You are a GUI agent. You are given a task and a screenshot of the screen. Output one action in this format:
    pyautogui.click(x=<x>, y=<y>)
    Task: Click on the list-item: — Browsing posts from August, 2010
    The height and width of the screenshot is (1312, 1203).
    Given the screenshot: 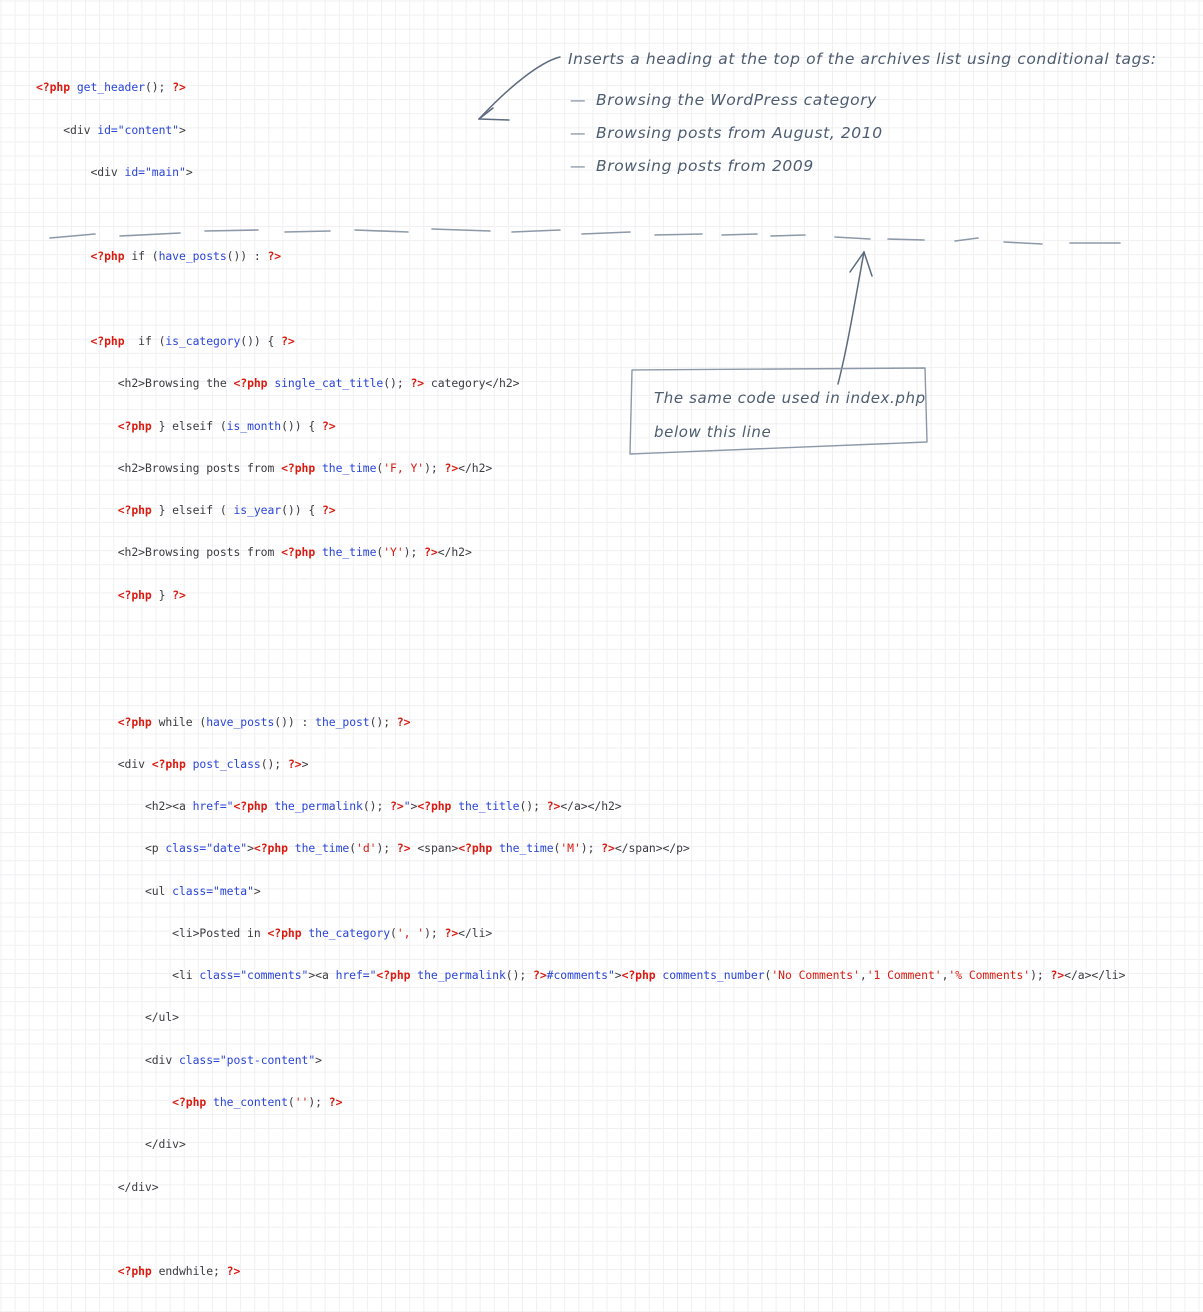 What is the action you would take?
    pyautogui.click(x=726, y=138)
    